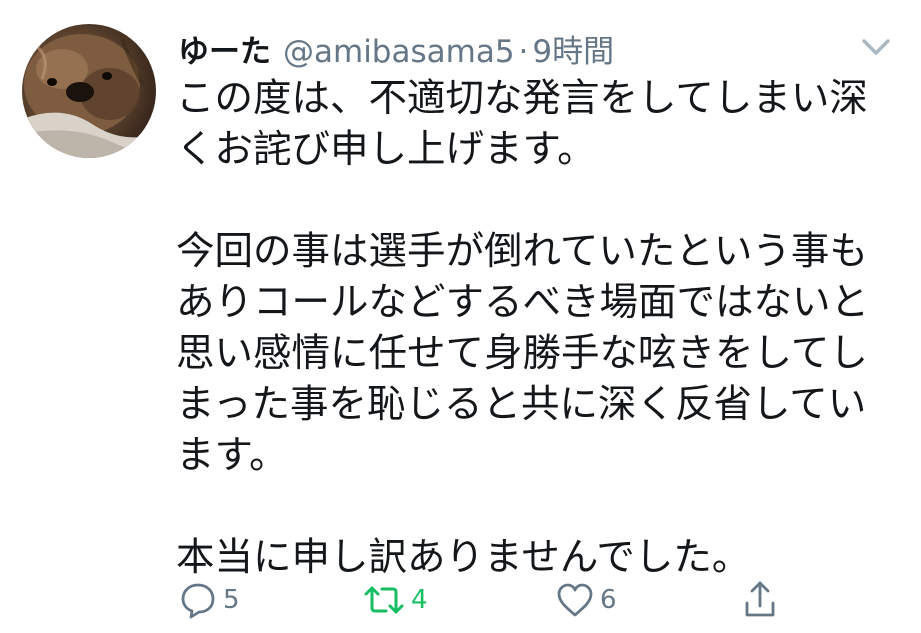 The width and height of the screenshot is (921, 633). I want to click on user-handle: @amibasama5, so click(399, 52).